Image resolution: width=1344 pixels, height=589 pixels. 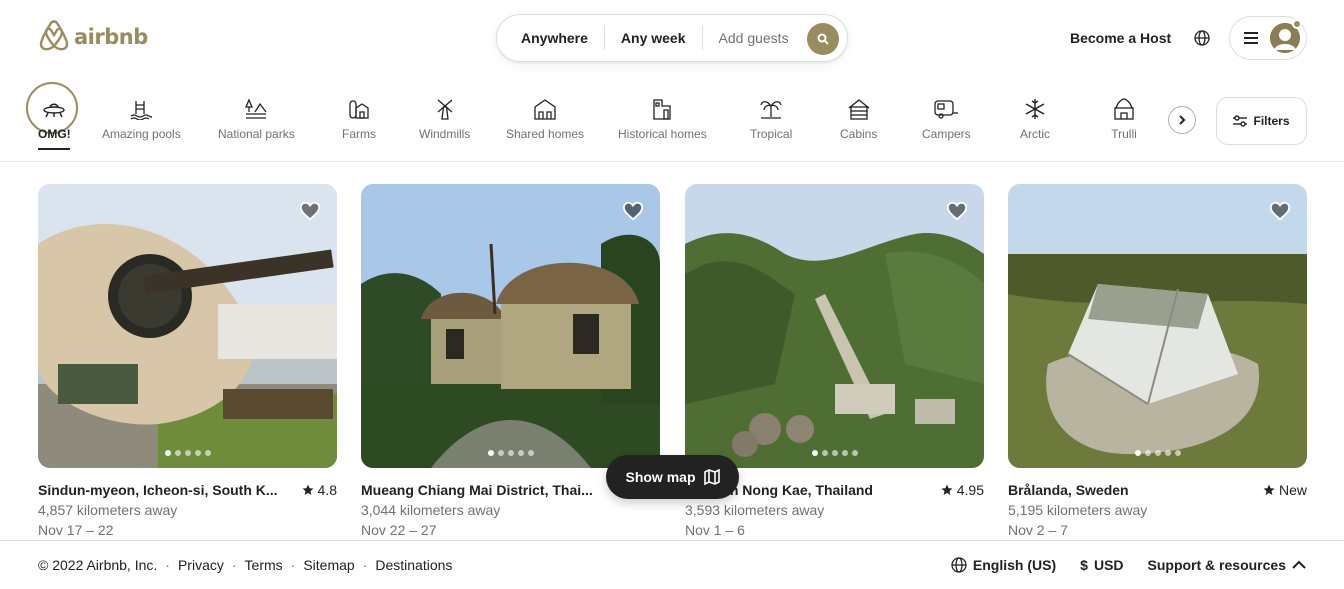 What do you see at coordinates (54, 123) in the screenshot?
I see `category-omg: OMG!` at bounding box center [54, 123].